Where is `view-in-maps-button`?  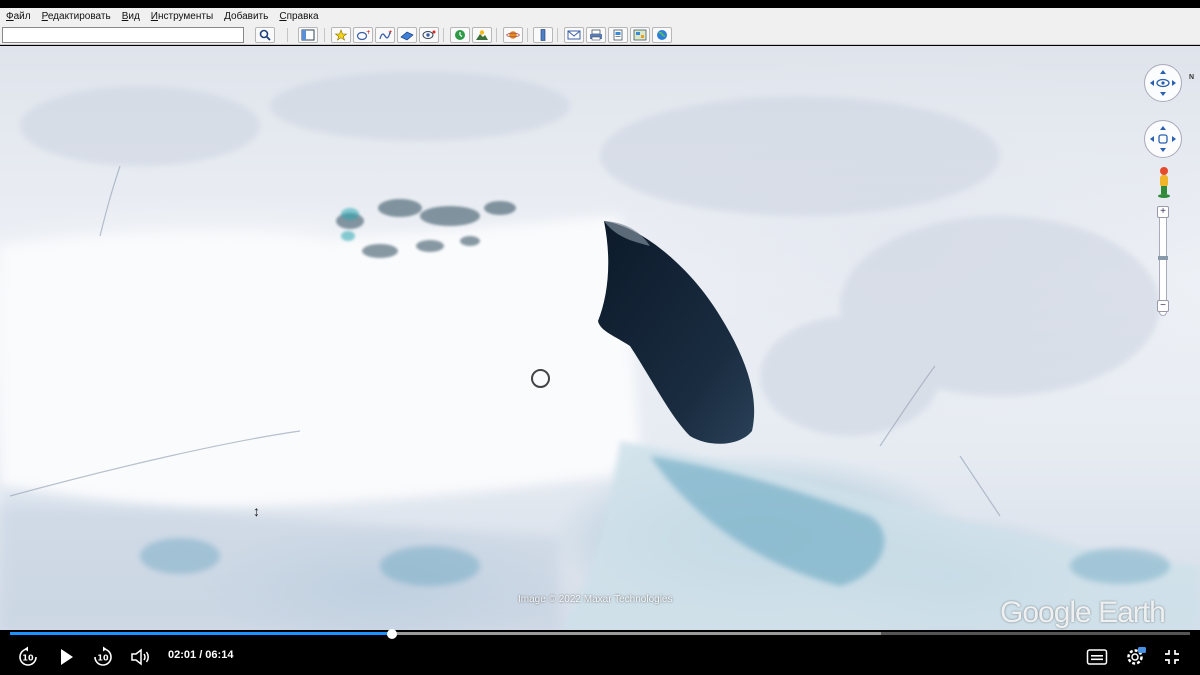
view-in-maps-button is located at coordinates (640, 35).